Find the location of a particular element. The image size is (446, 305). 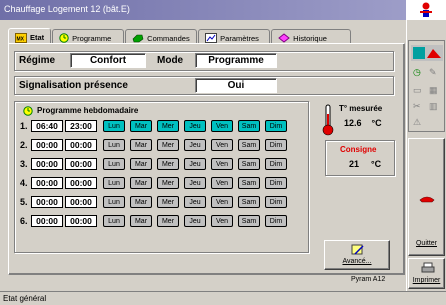

print-button: Imprimer is located at coordinates (426, 273).